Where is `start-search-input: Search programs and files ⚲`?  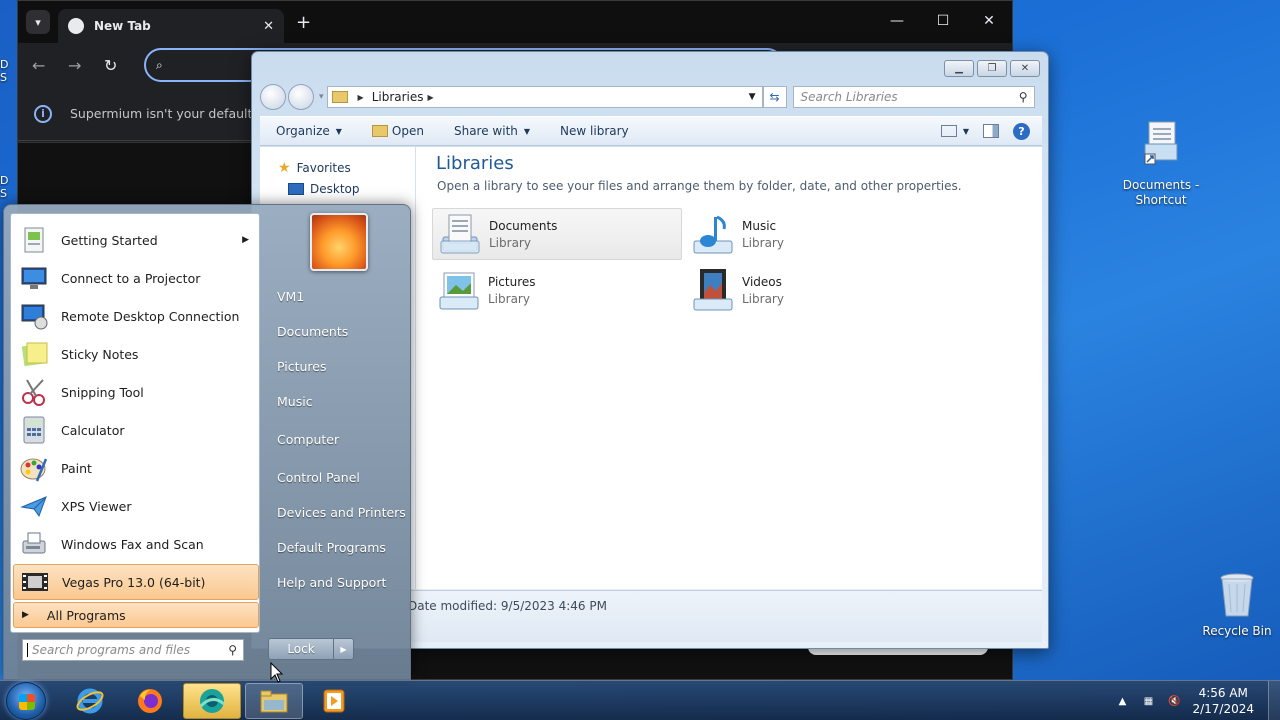 start-search-input: Search programs and files ⚲ is located at coordinates (133, 650).